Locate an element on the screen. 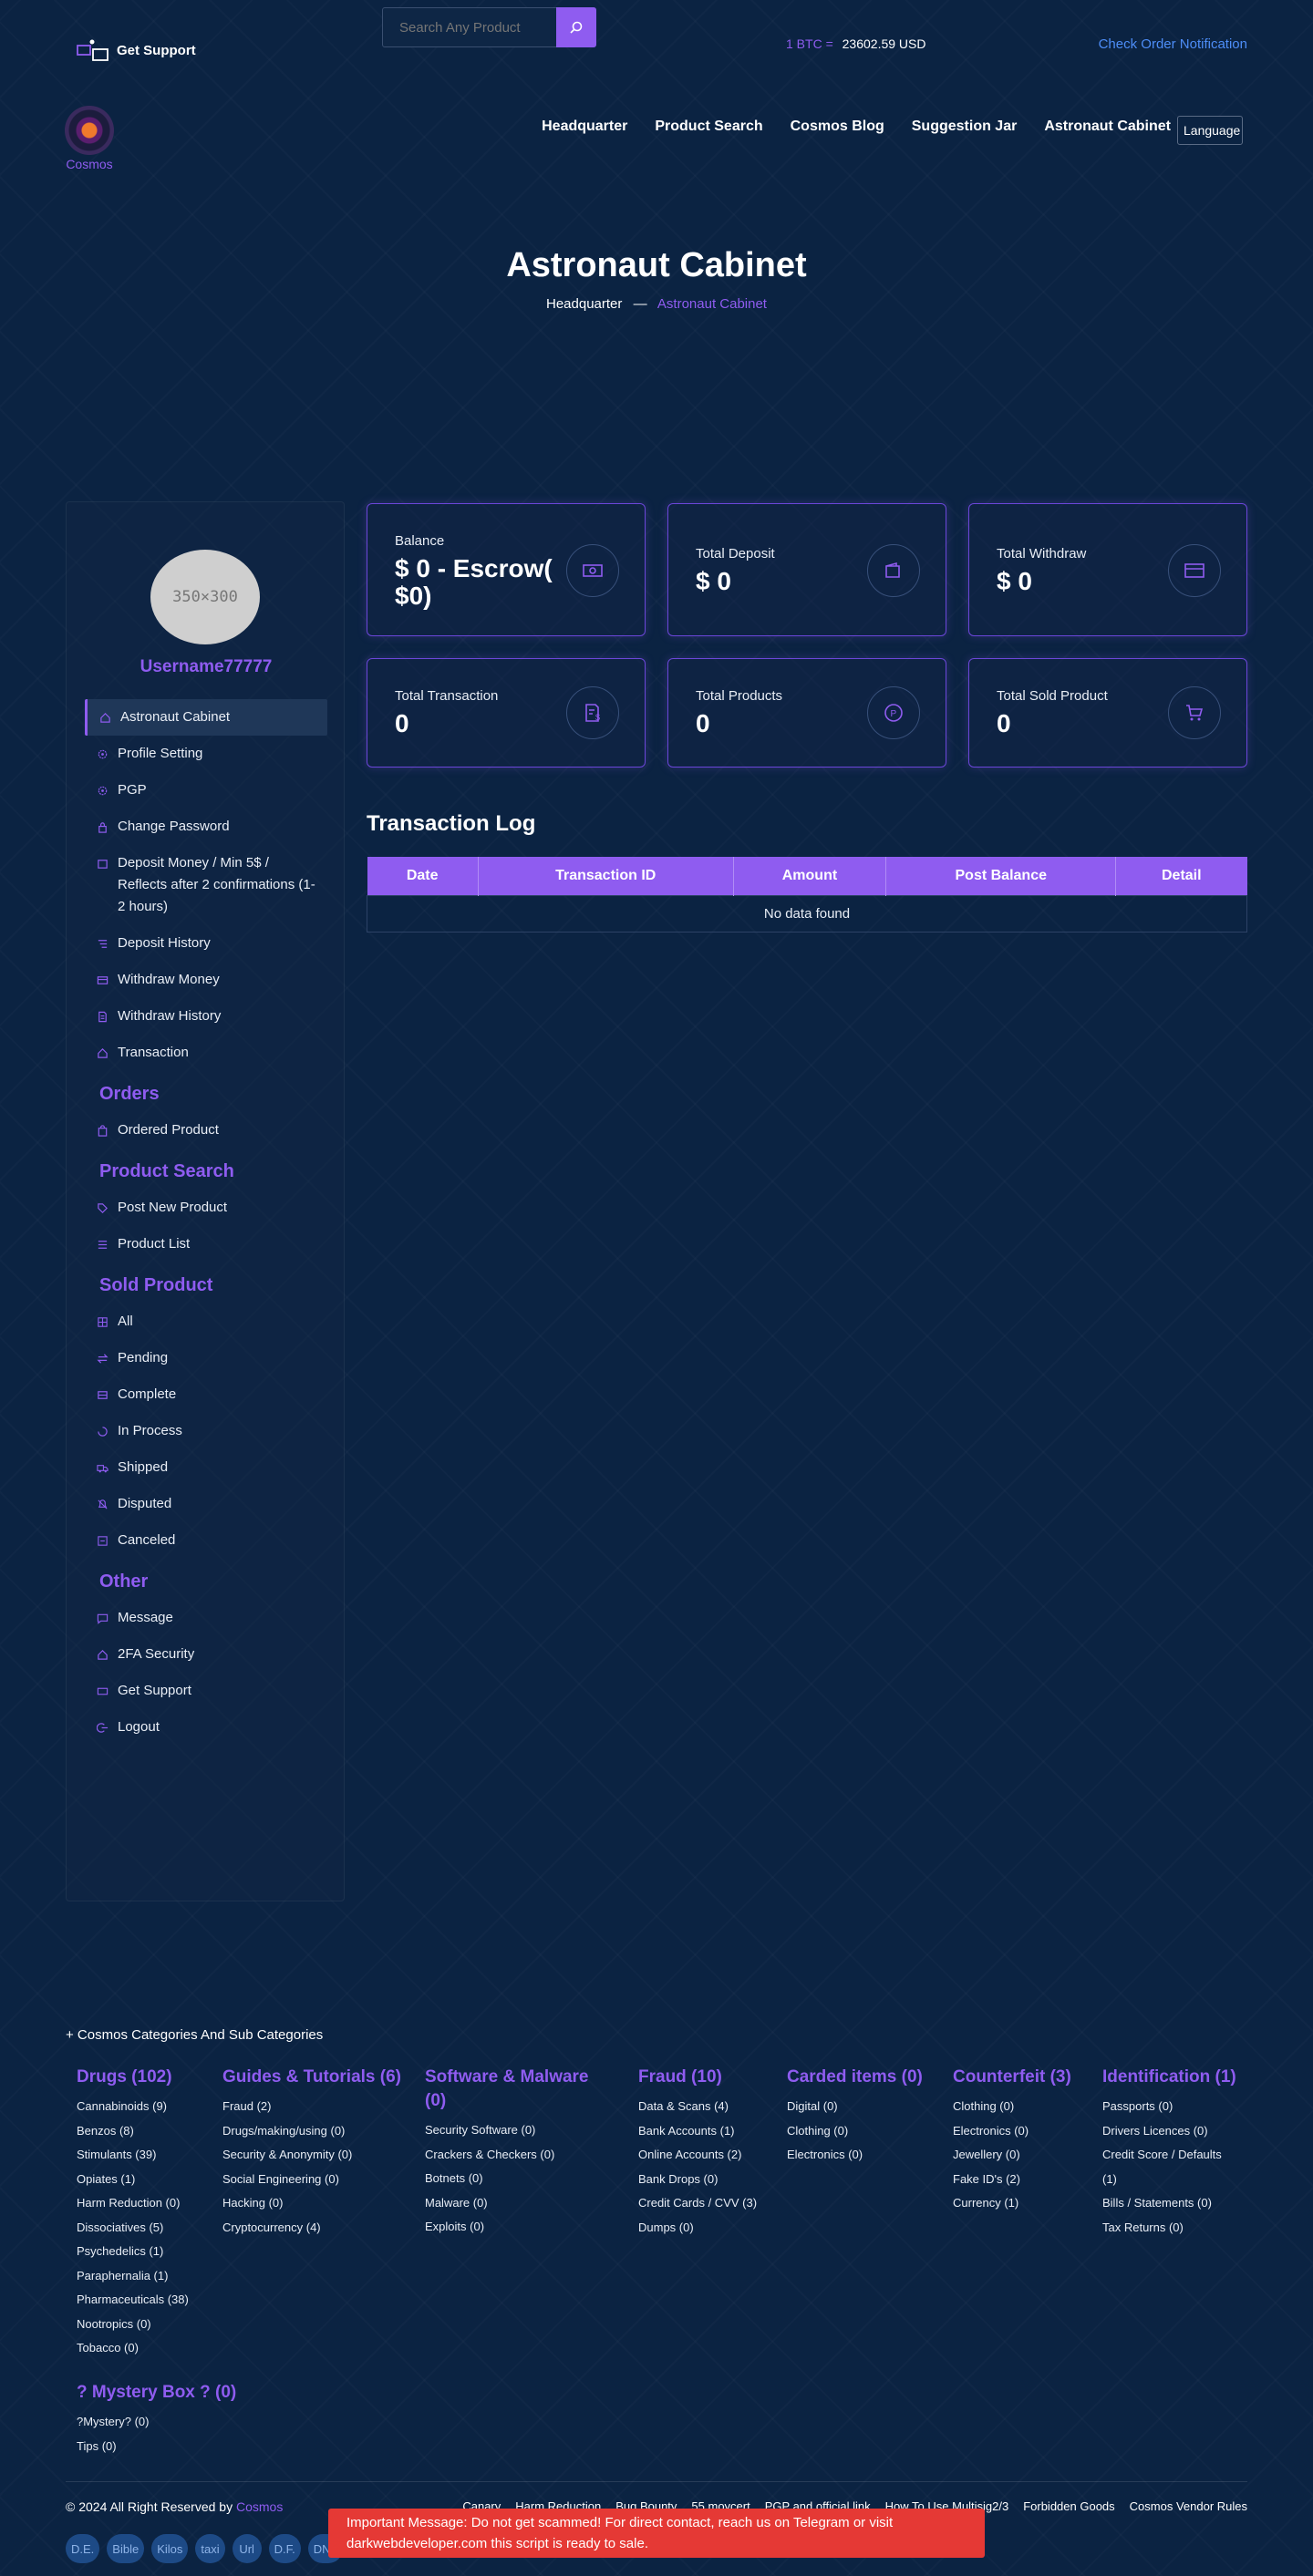  nav-link-suggestion-jar: Suggestion Jar is located at coordinates (965, 126).